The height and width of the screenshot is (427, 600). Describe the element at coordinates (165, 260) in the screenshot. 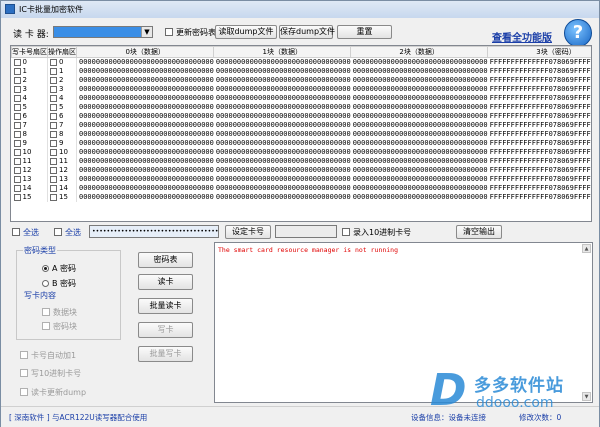

I see `pwd-table-button: 密码表` at that location.